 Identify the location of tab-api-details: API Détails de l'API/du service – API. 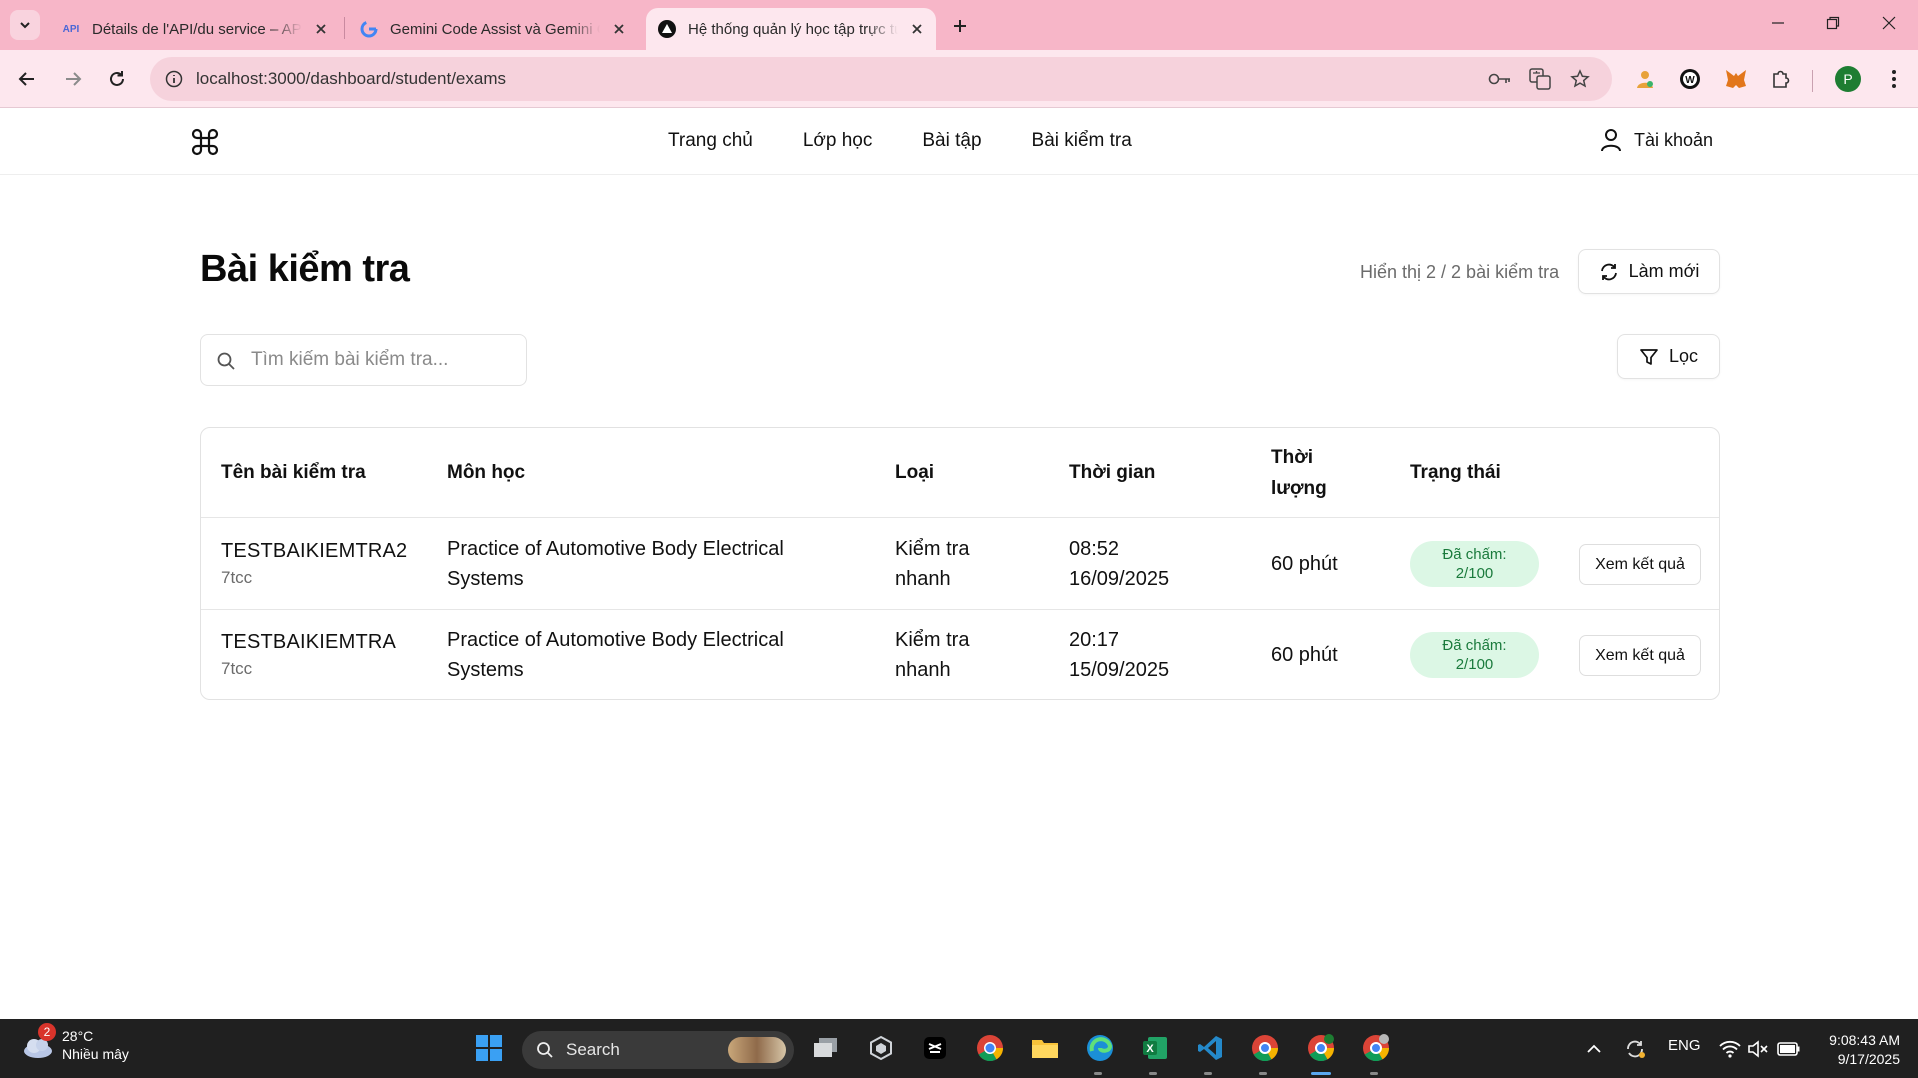
(195, 29).